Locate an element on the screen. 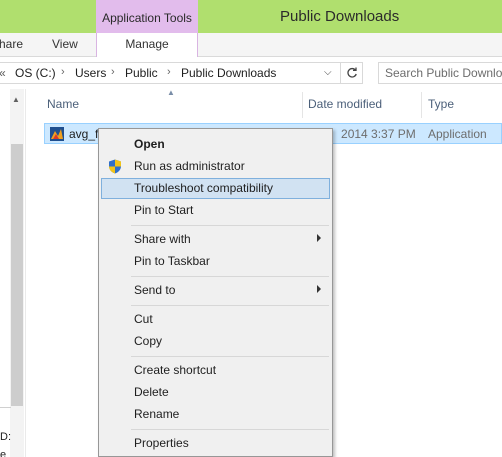 The image size is (502, 457). navigation-pane: ▲ D: e is located at coordinates (13, 273).